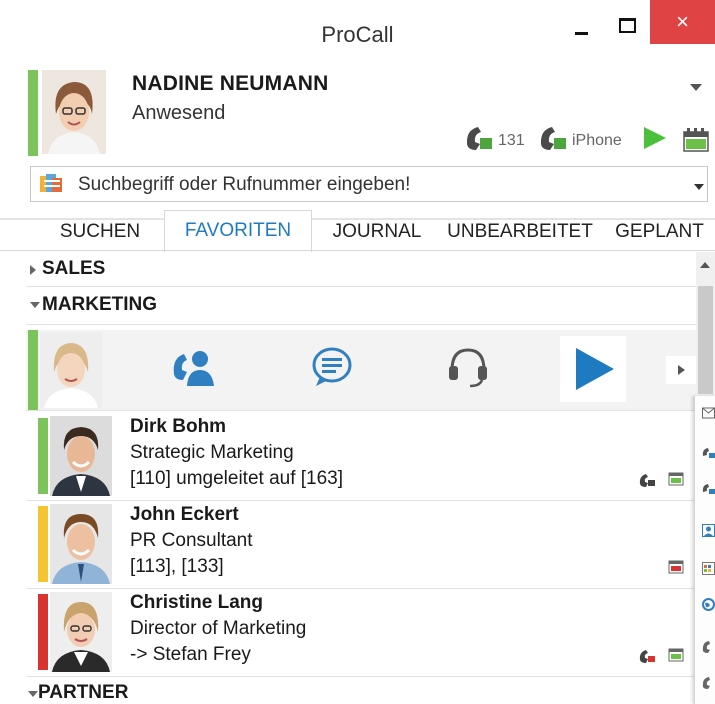 The image size is (715, 704). What do you see at coordinates (582, 27) in the screenshot?
I see `minimize-button` at bounding box center [582, 27].